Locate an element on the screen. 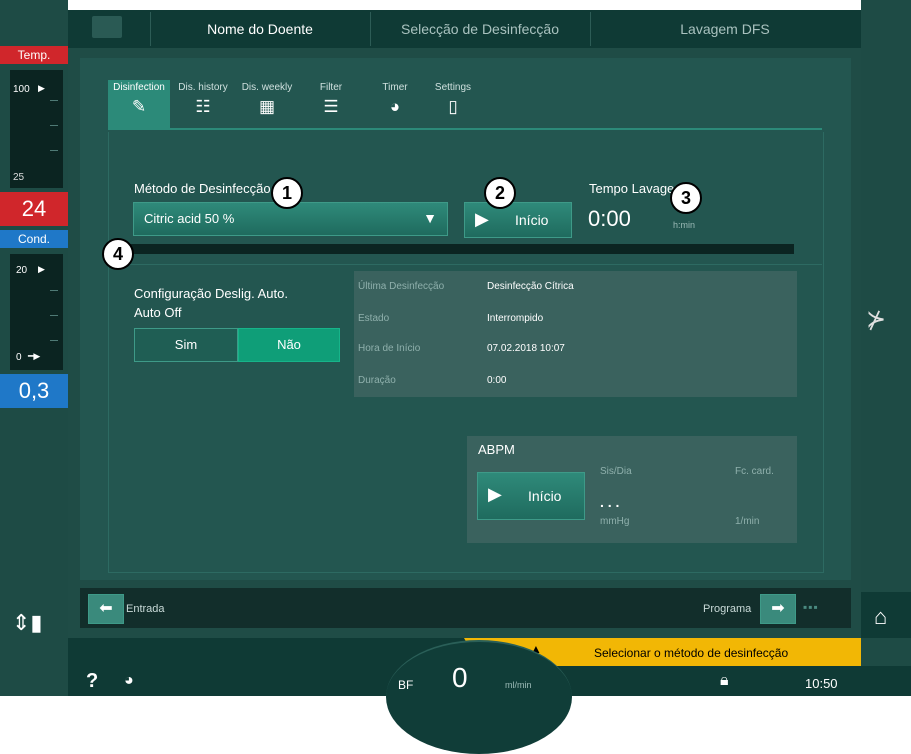  cond-marker-icon: ▶ is located at coordinates (41, 269).